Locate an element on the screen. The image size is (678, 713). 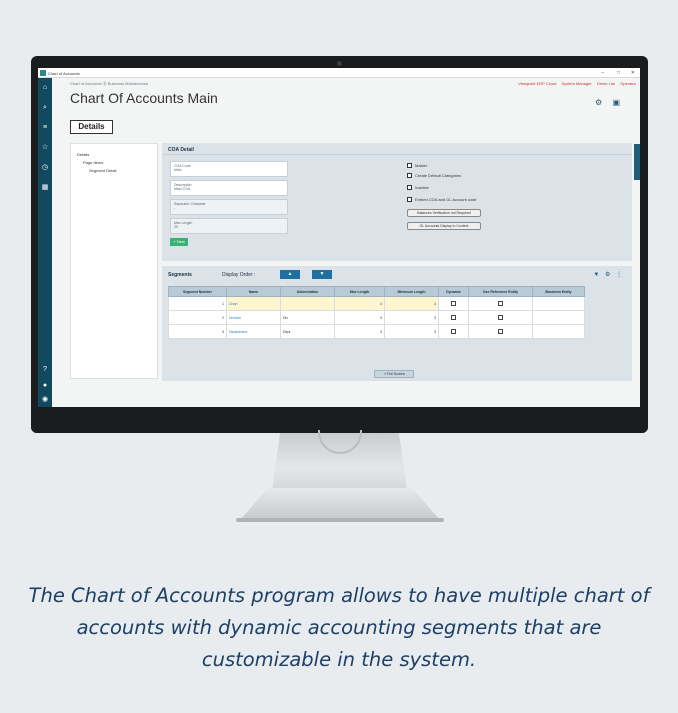
badge: System Manager is located at coordinates (576, 83).